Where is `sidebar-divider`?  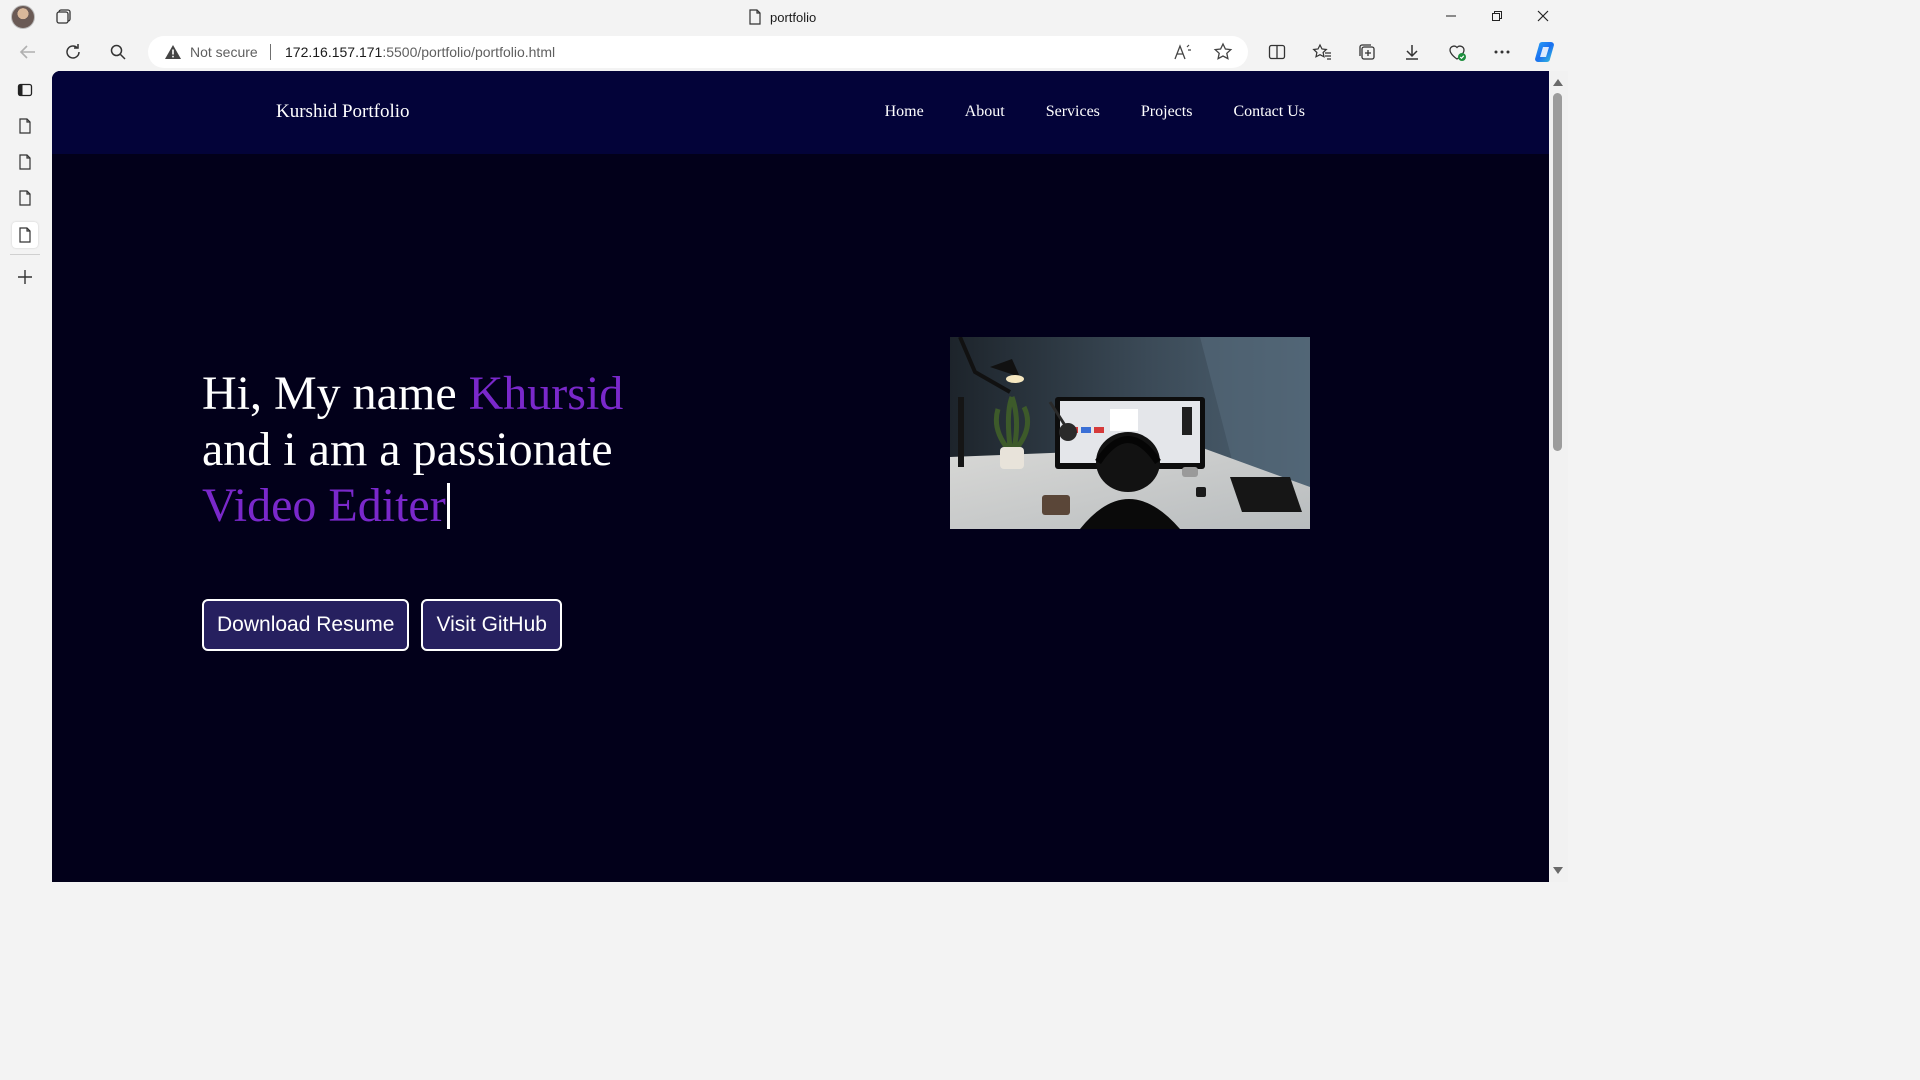
sidebar-divider is located at coordinates (25, 254).